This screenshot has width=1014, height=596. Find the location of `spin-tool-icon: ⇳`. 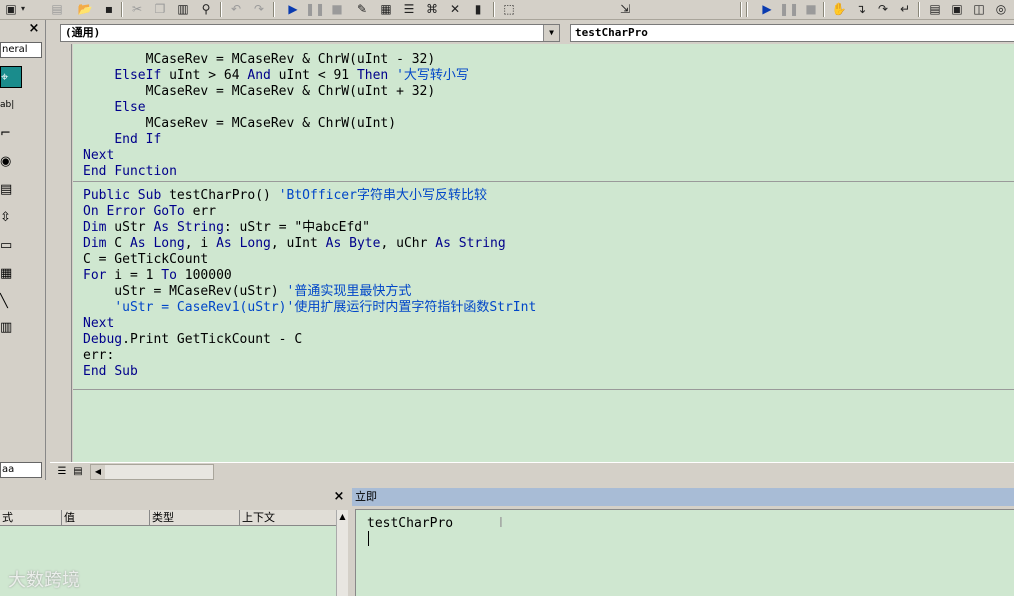

spin-tool-icon: ⇳ is located at coordinates (11, 217).